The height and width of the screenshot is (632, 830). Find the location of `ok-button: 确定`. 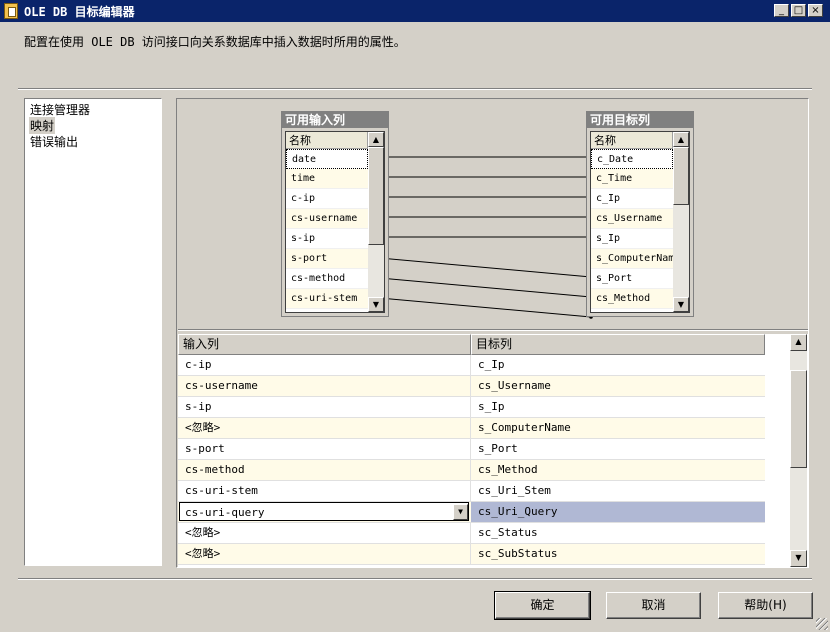

ok-button: 确定 is located at coordinates (542, 605).